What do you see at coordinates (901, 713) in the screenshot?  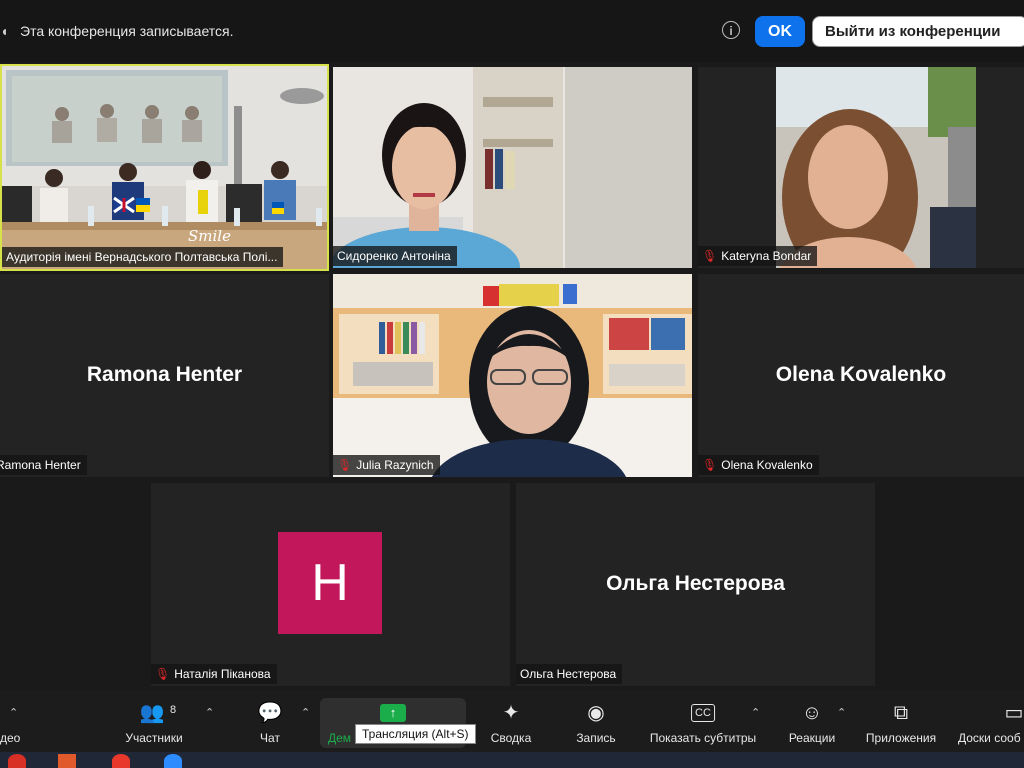 I see `apps-icon: ⧉` at bounding box center [901, 713].